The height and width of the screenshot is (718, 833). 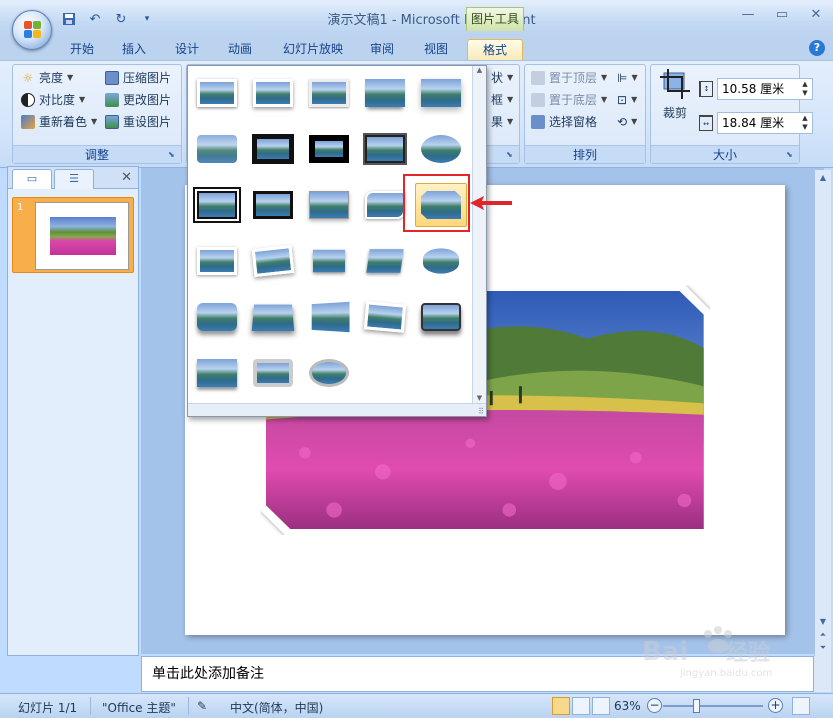 I want to click on gallery-scroll-down-icon: ▼, so click(x=479, y=398).